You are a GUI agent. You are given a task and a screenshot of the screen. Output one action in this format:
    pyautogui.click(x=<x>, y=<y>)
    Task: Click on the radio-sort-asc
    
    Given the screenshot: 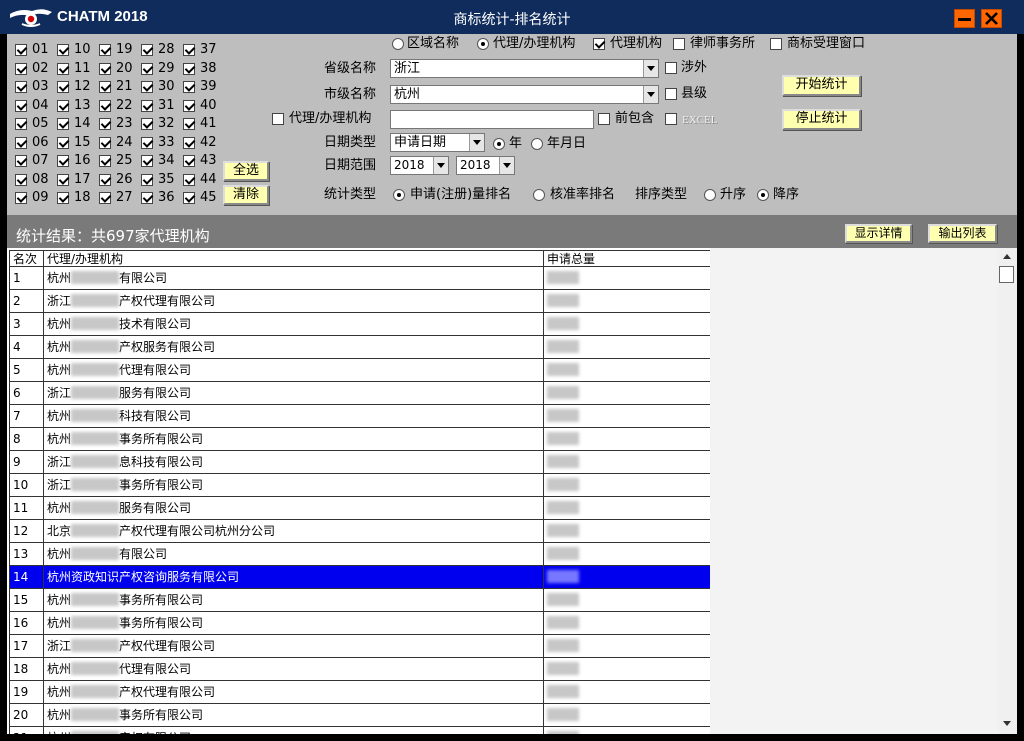 What is the action you would take?
    pyautogui.click(x=710, y=195)
    